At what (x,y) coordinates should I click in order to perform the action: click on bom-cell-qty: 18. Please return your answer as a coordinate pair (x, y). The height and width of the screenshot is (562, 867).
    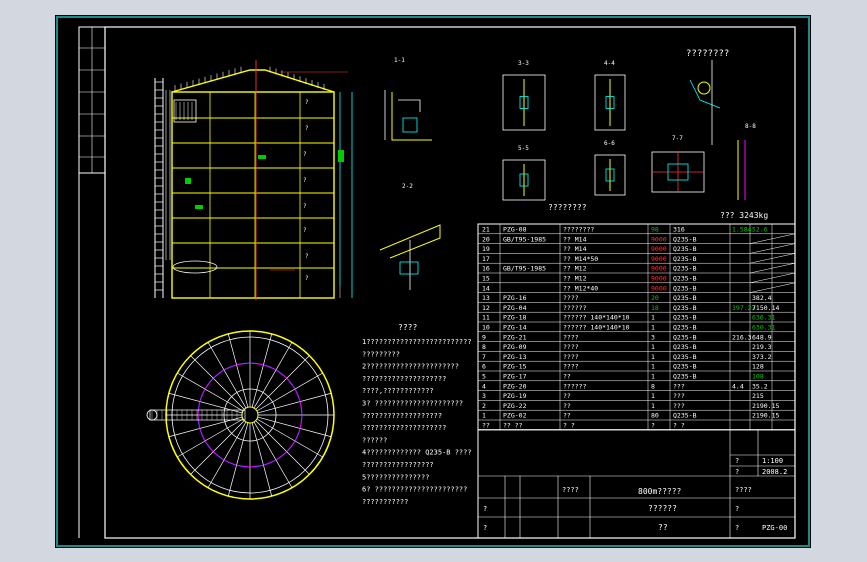
    Looking at the image, I should click on (655, 308).